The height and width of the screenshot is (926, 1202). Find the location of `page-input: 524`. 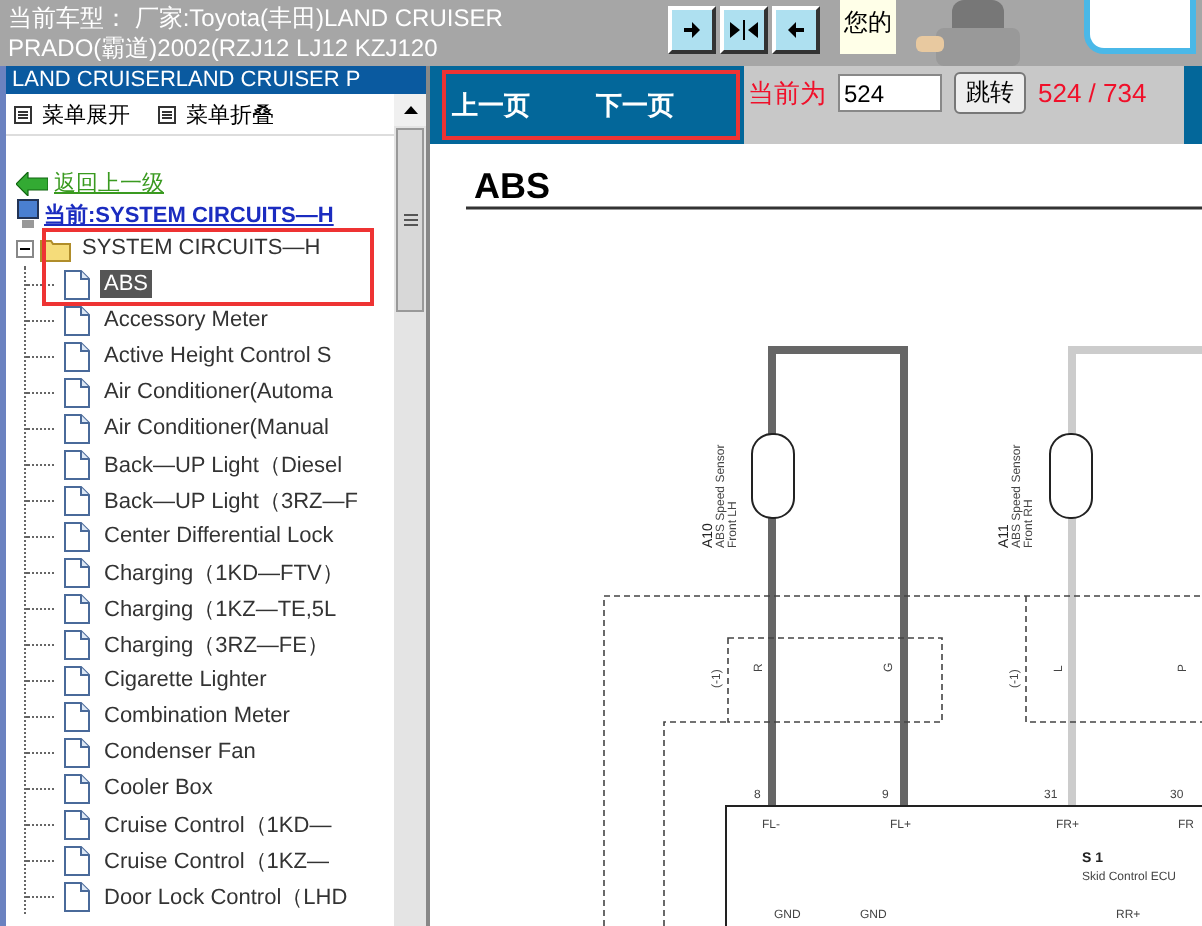

page-input: 524 is located at coordinates (890, 93).